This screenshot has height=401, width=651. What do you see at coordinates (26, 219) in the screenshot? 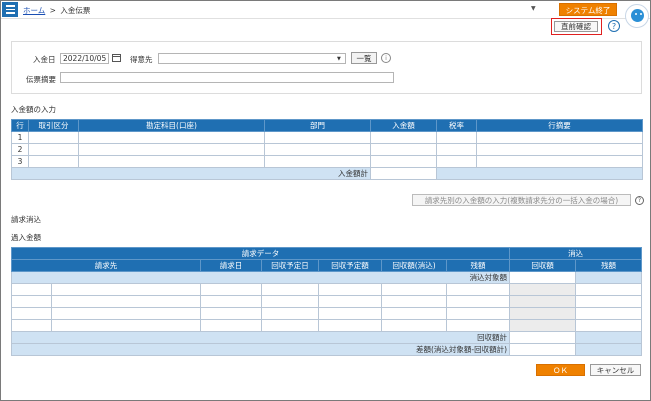
I see `settlement-section-title: 請求消込` at bounding box center [26, 219].